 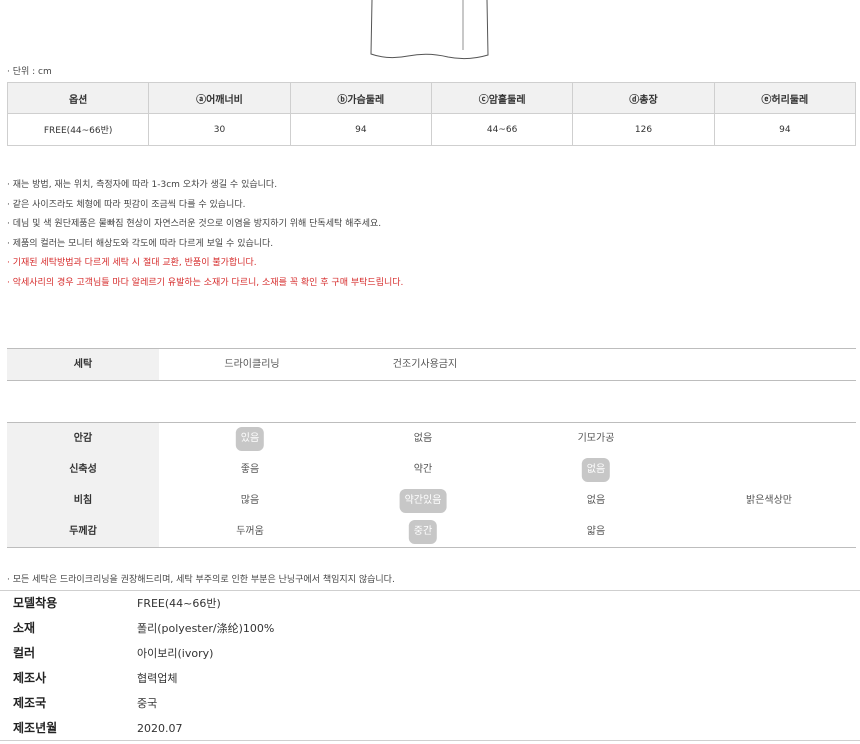 I want to click on property-label: 안감, so click(x=83, y=438).